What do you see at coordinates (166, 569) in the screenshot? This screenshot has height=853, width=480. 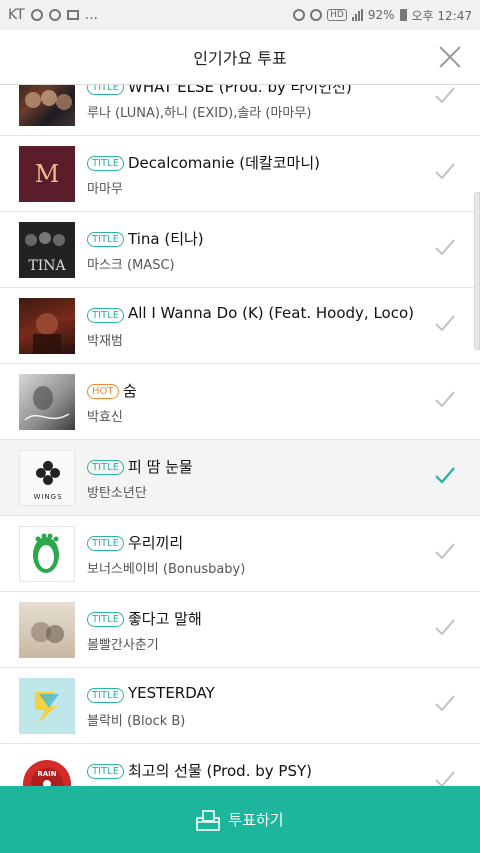 I see `artist-name: 보너스베이비 (Bonusbaby)` at bounding box center [166, 569].